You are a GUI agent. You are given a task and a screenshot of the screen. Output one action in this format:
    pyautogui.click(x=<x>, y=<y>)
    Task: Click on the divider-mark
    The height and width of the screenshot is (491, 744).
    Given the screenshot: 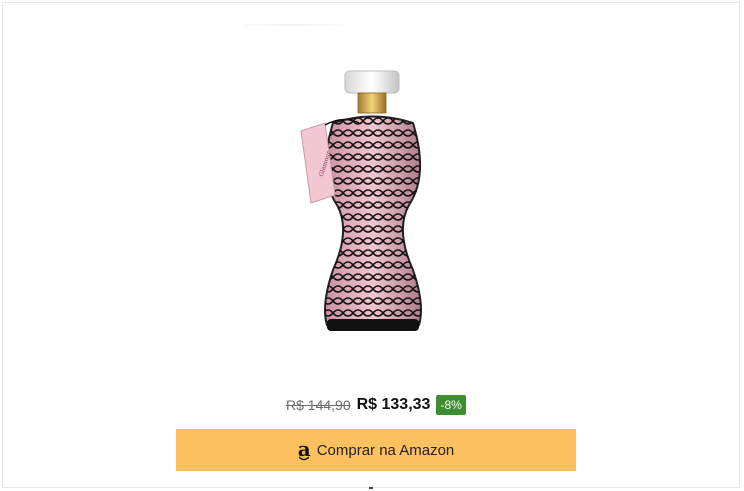 What is the action you would take?
    pyautogui.click(x=371, y=488)
    